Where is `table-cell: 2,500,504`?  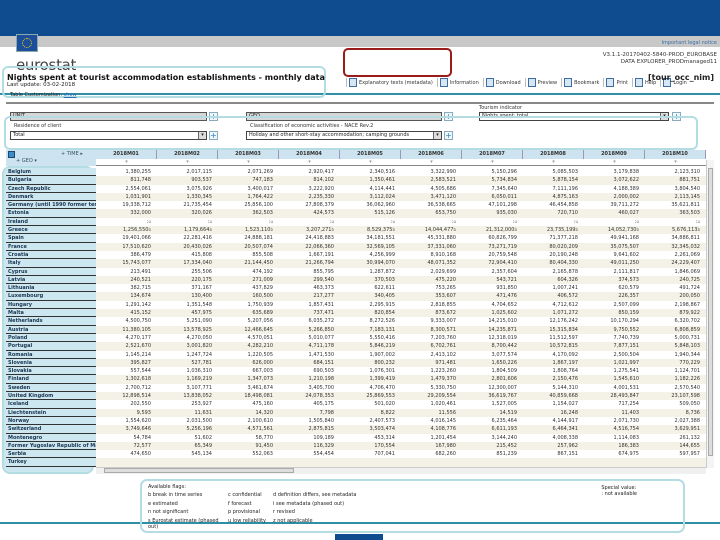
table-cell: 2,500,504 is located at coordinates (614, 355).